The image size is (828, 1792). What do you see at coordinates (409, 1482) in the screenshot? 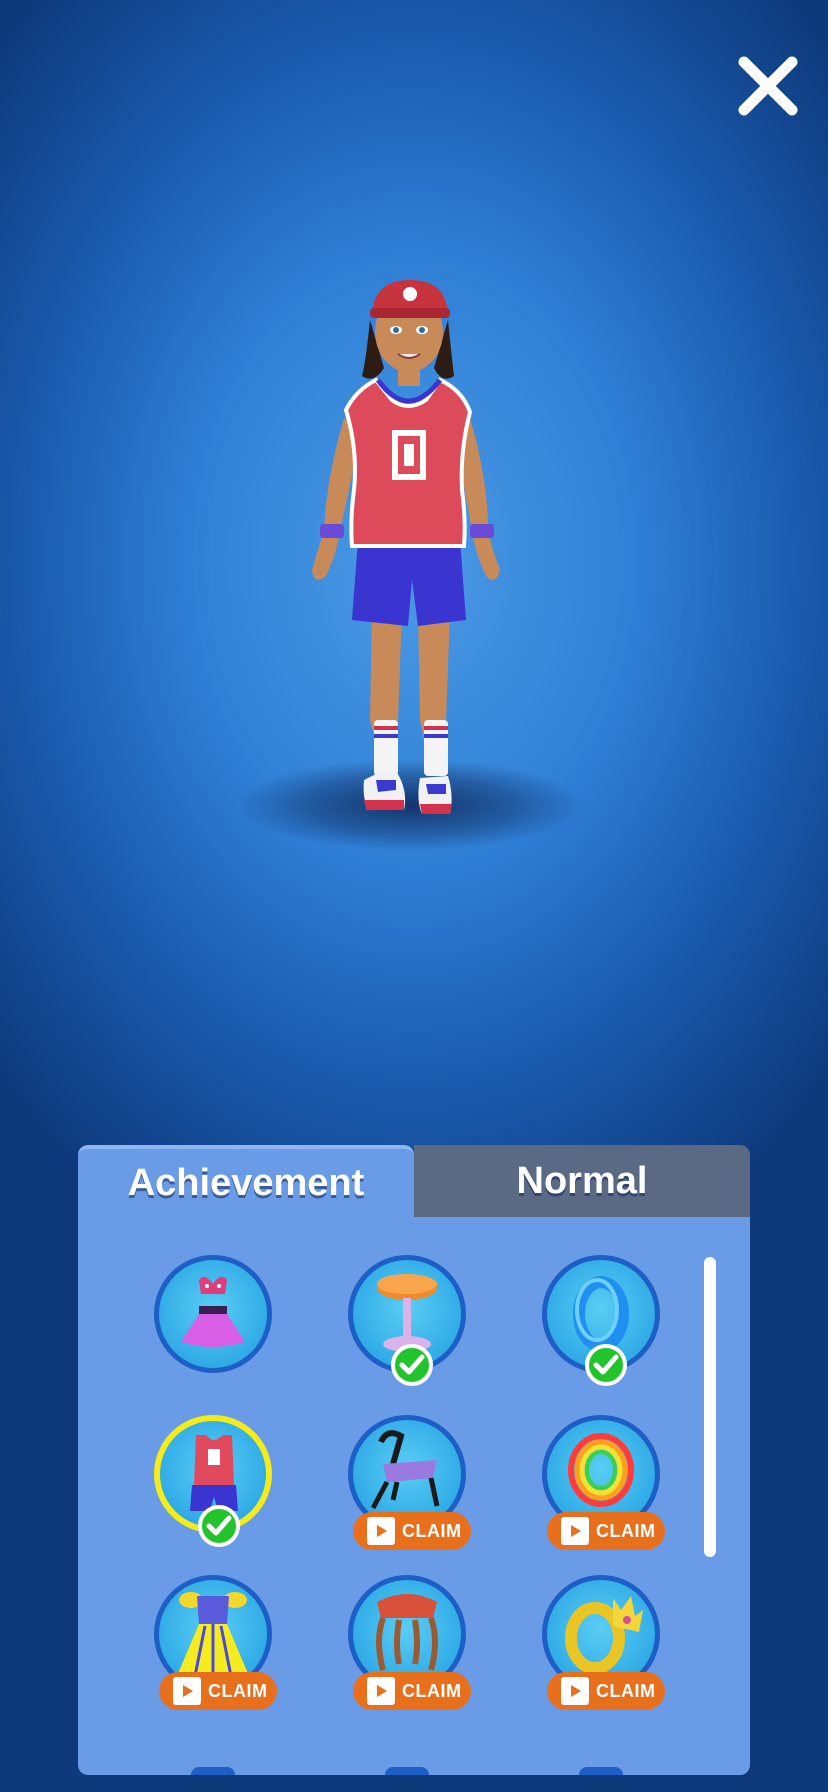
I see `item-purple-chair: CLAIM` at bounding box center [409, 1482].